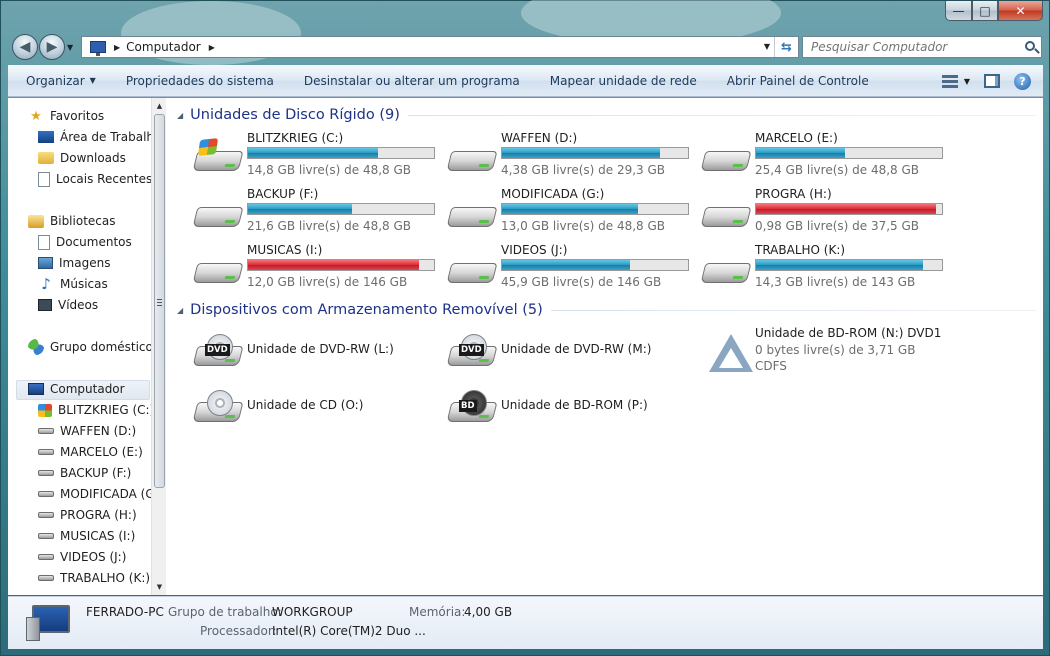 The image size is (1050, 656). What do you see at coordinates (94, 578) in the screenshot?
I see `sidebar-item-drive-k: TRABALHO (K:)` at bounding box center [94, 578].